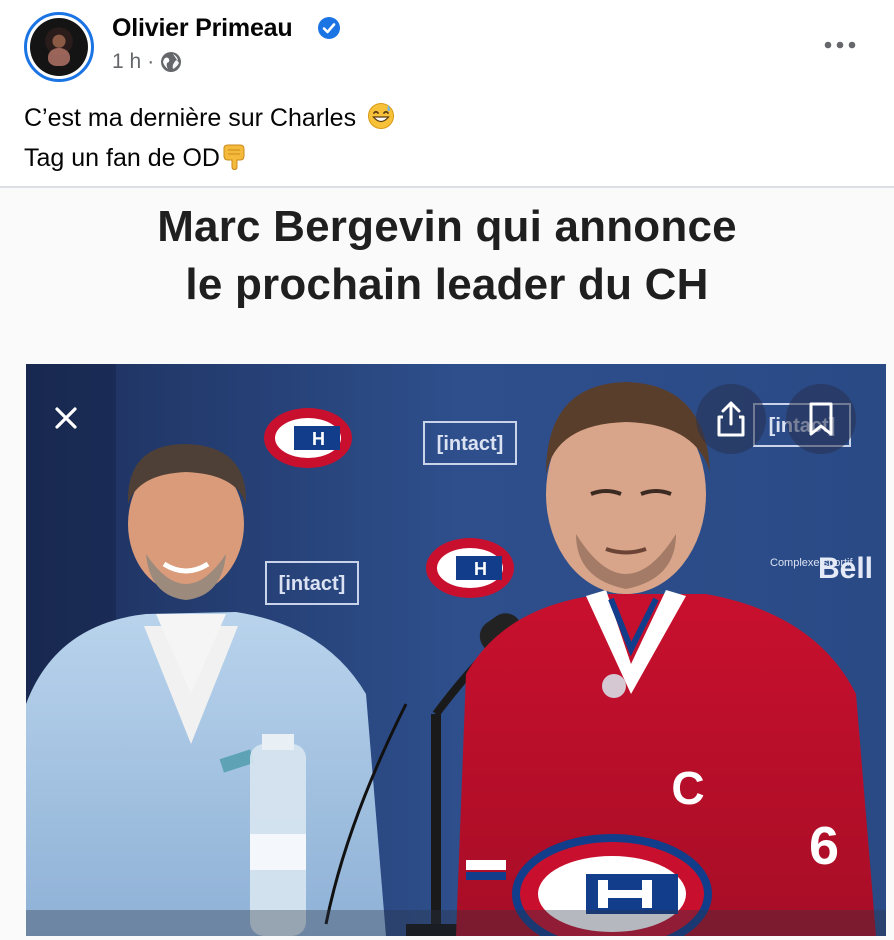  I want to click on avatar-image, so click(59, 47).